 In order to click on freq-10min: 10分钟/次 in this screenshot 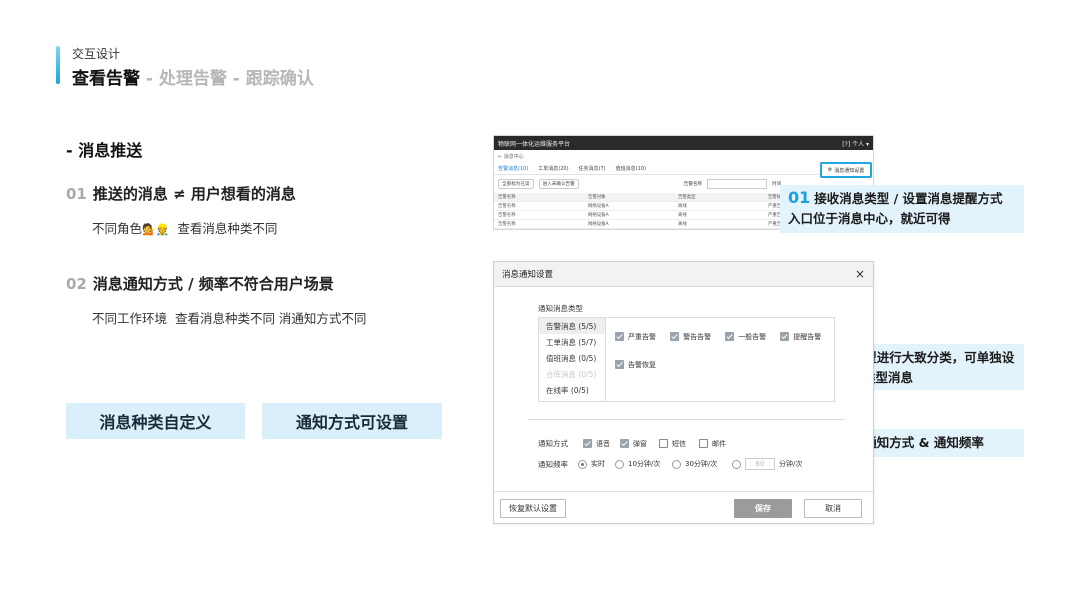, I will do `click(643, 464)`.